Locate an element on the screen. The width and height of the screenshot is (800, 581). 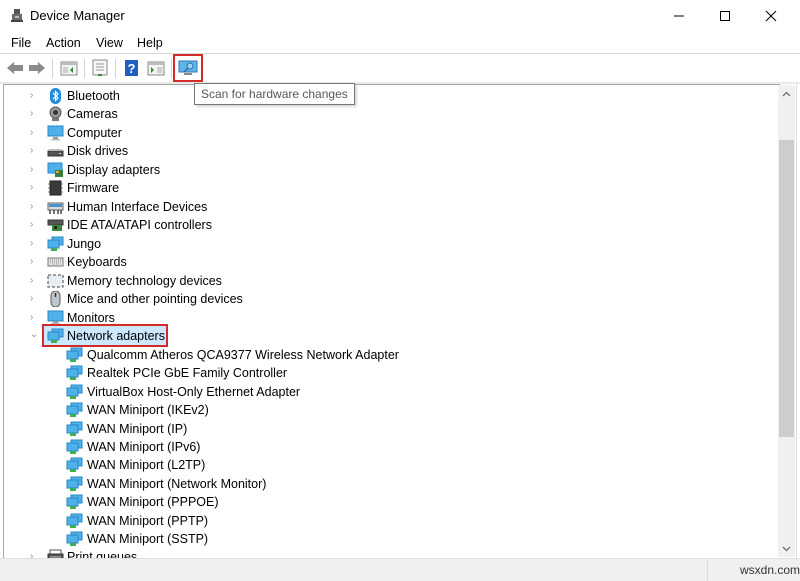
menu-action: Action is located at coordinates (63, 43).